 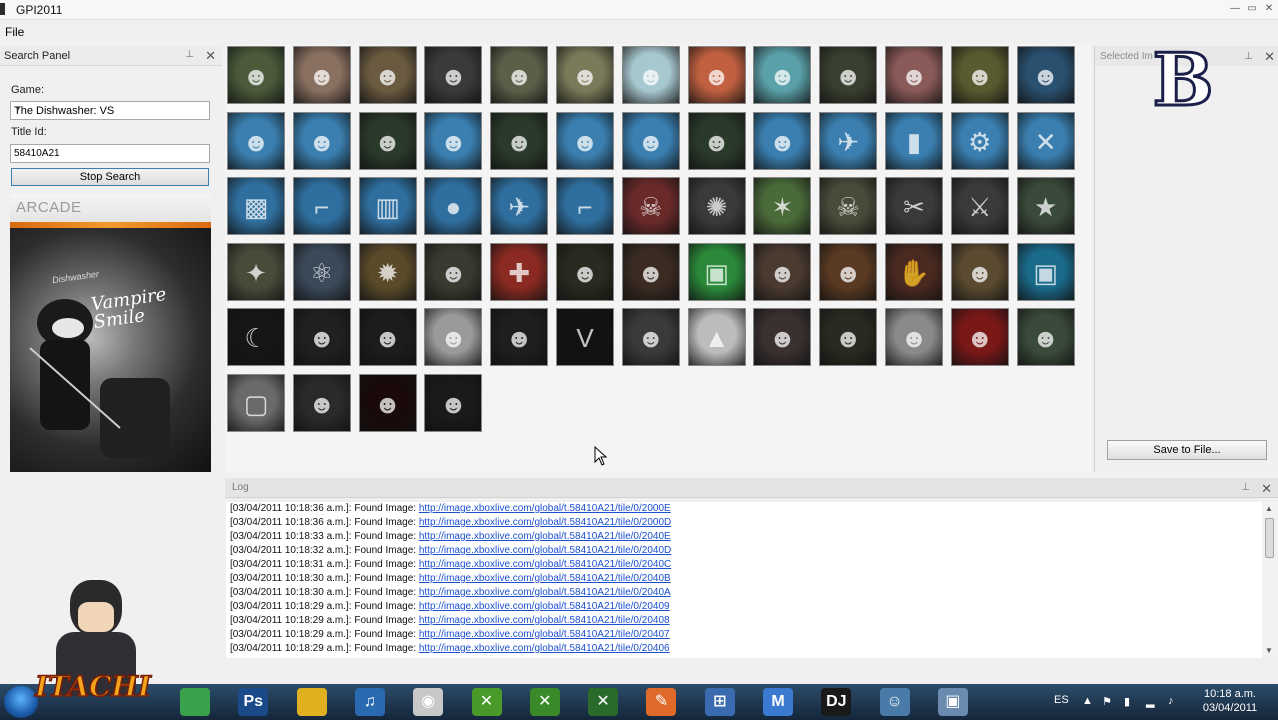 What do you see at coordinates (585, 206) in the screenshot?
I see `gamer-picture-tile: ⌐` at bounding box center [585, 206].